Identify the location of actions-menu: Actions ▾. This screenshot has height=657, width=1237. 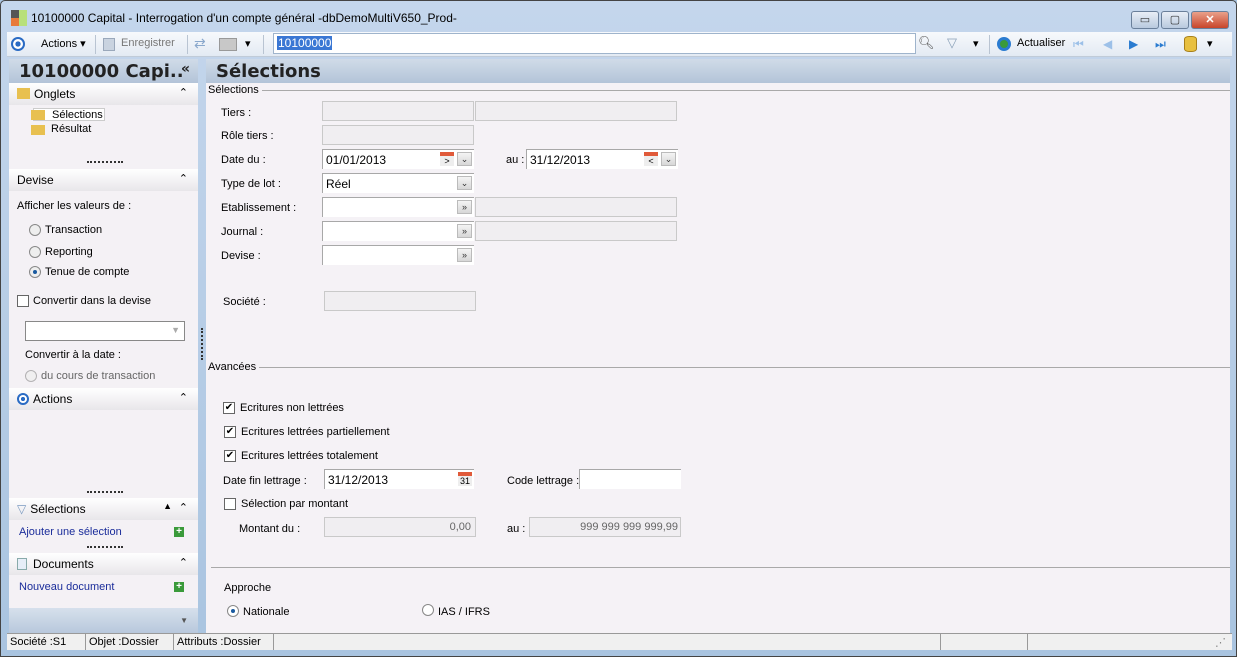
(63, 43).